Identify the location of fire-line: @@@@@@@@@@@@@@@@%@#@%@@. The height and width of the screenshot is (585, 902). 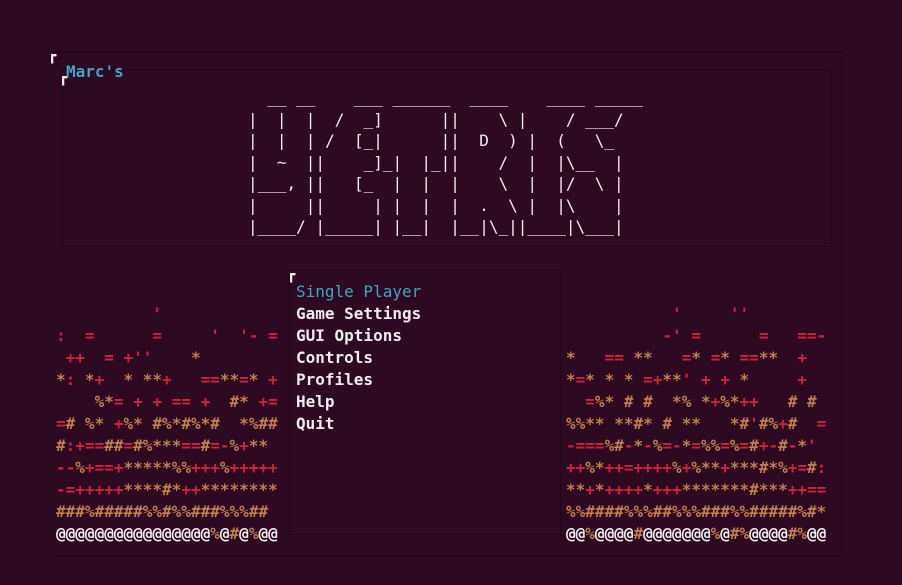
(167, 533).